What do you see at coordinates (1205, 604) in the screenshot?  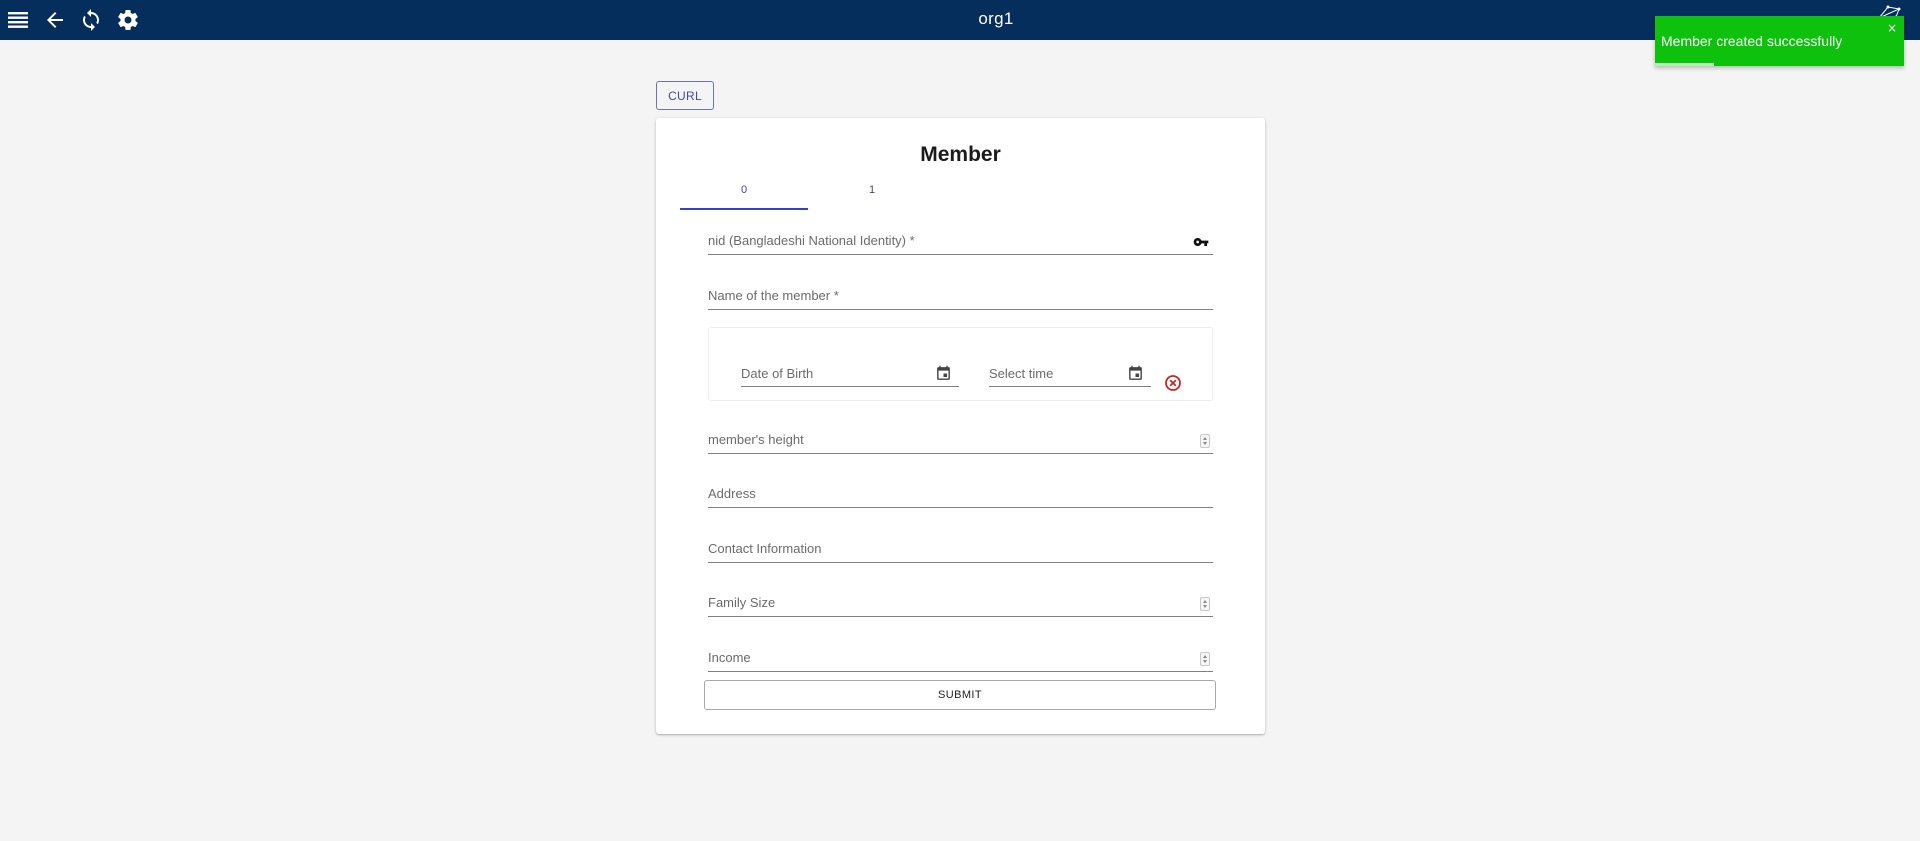 I see `family-size-spinner` at bounding box center [1205, 604].